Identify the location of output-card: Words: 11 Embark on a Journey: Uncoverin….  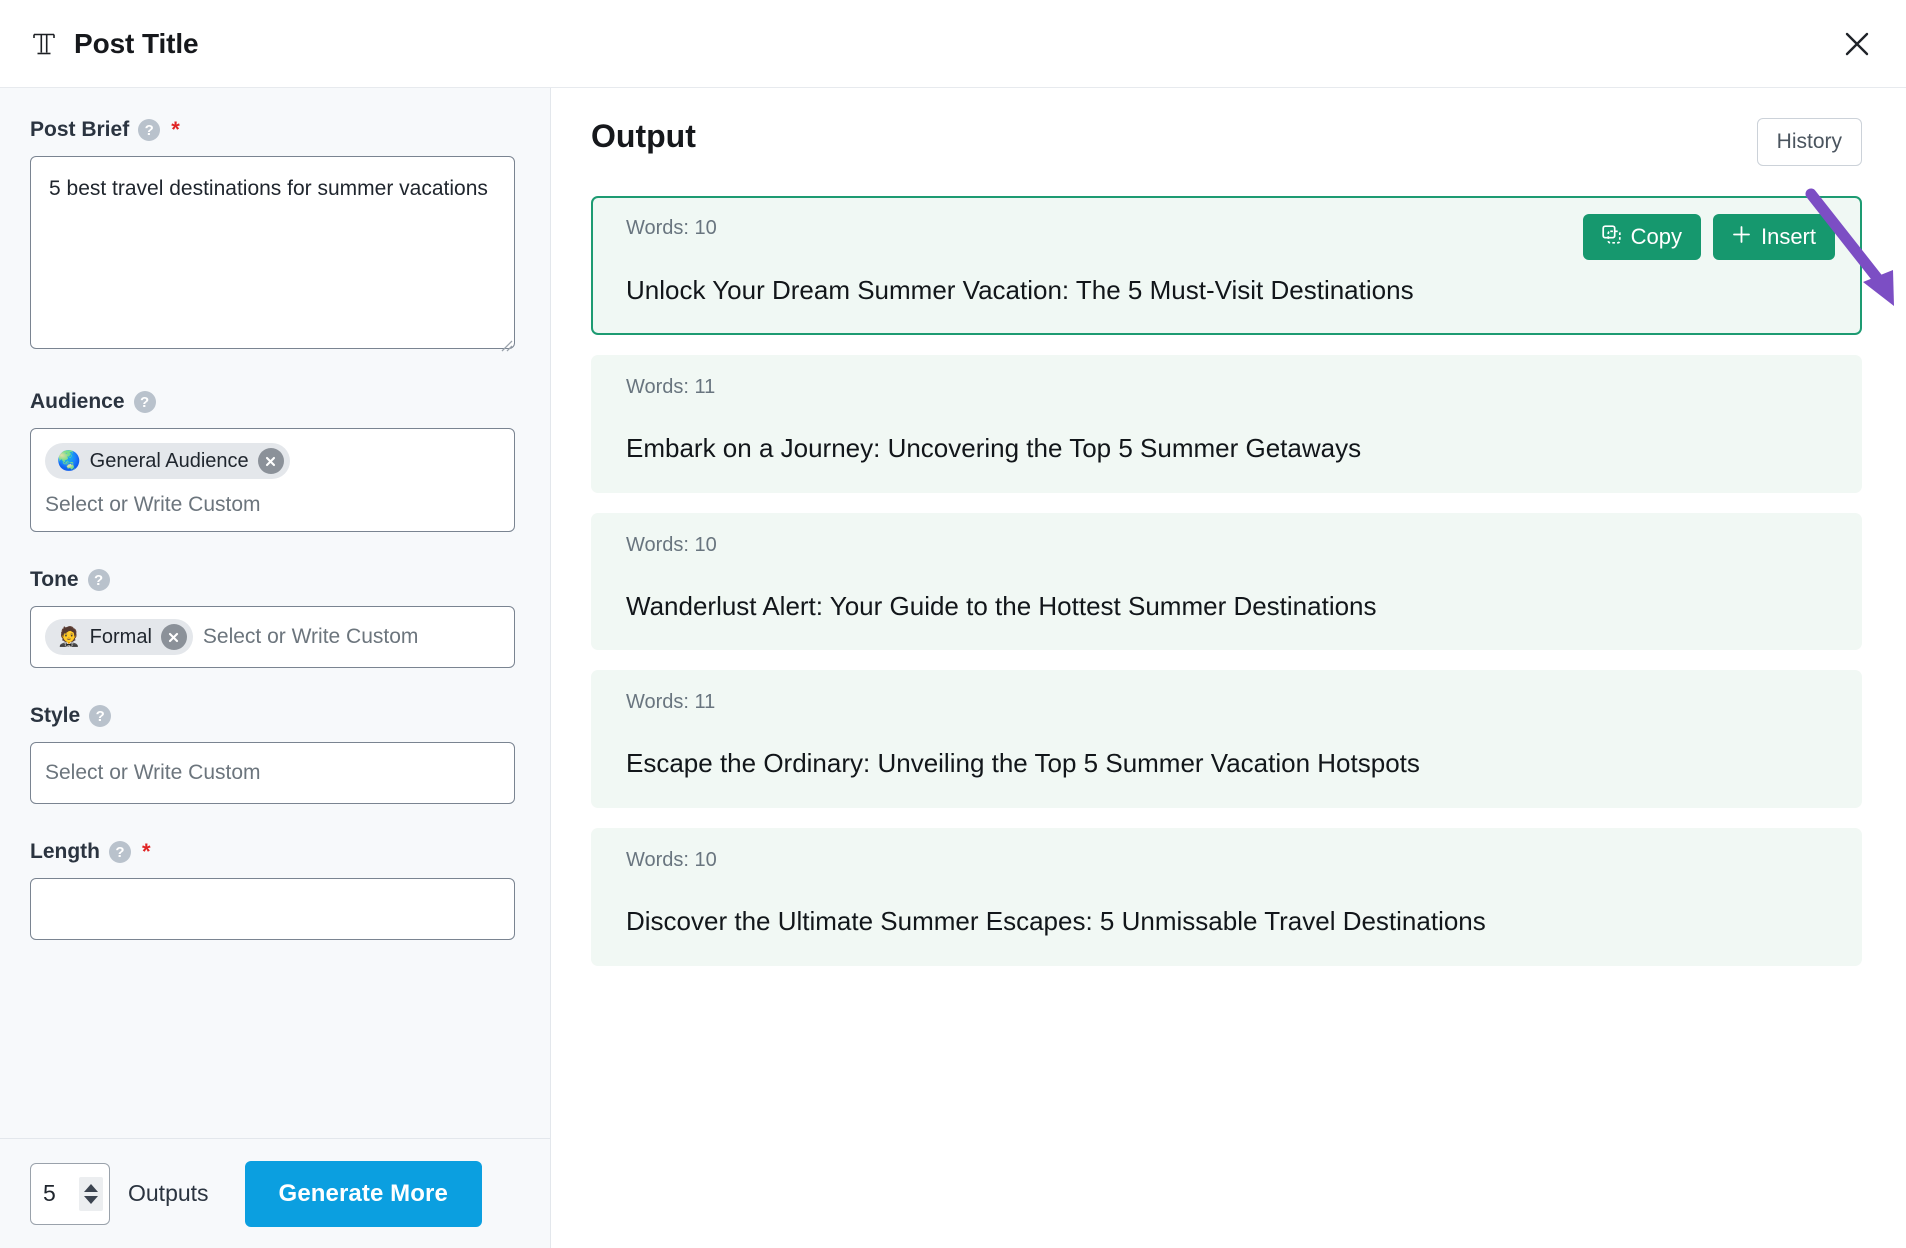
(1226, 423).